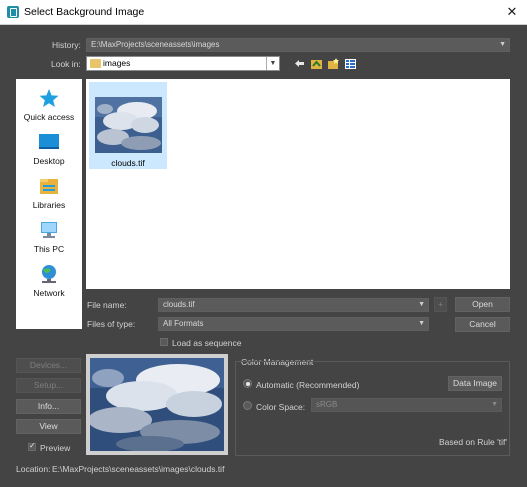 Image resolution: width=527 pixels, height=487 pixels. I want to click on filename-field: clouds.tif ▼, so click(293, 305).